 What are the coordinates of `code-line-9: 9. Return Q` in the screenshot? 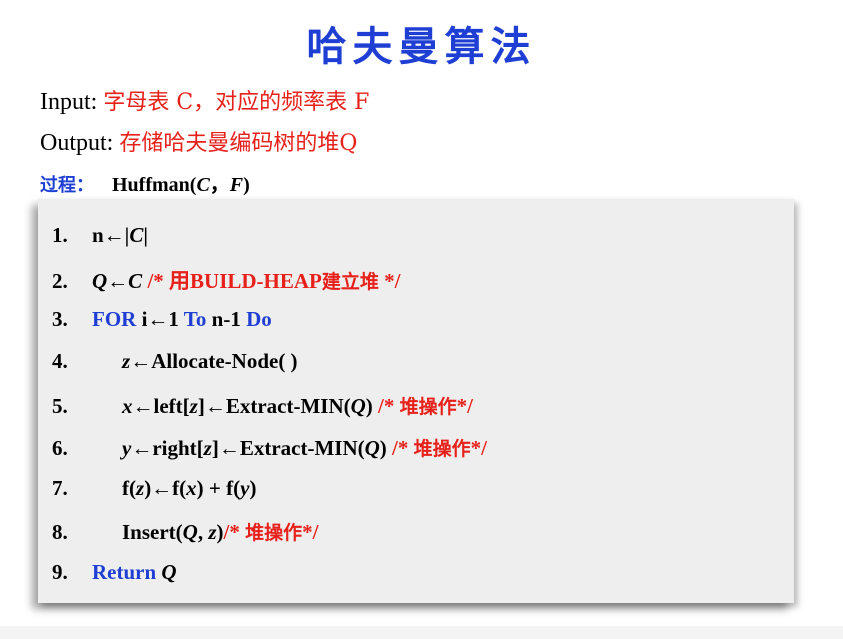 It's located at (114, 572).